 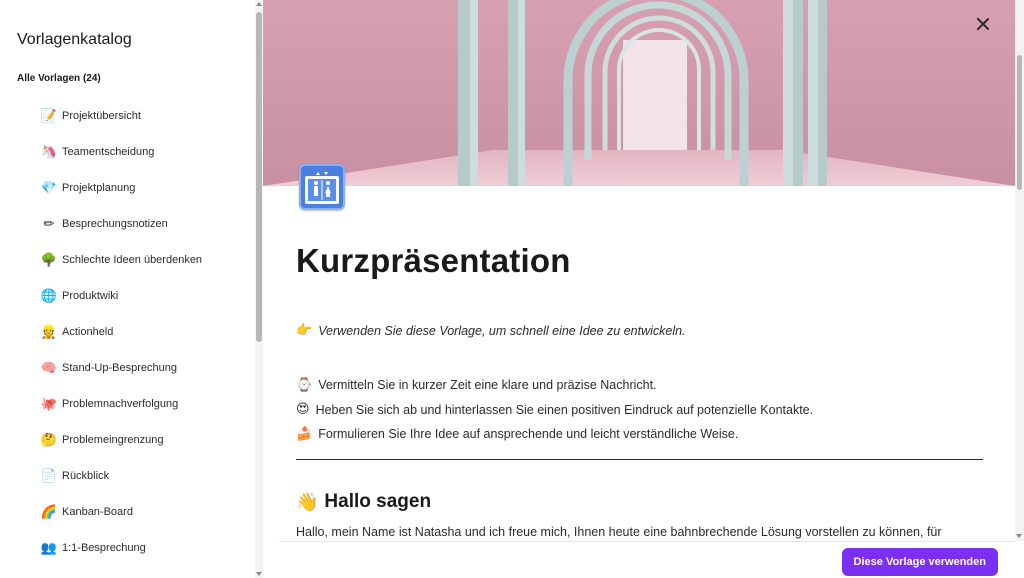 I want to click on sidebar-item-label: Stand-Up-Besprechung, so click(x=119, y=368).